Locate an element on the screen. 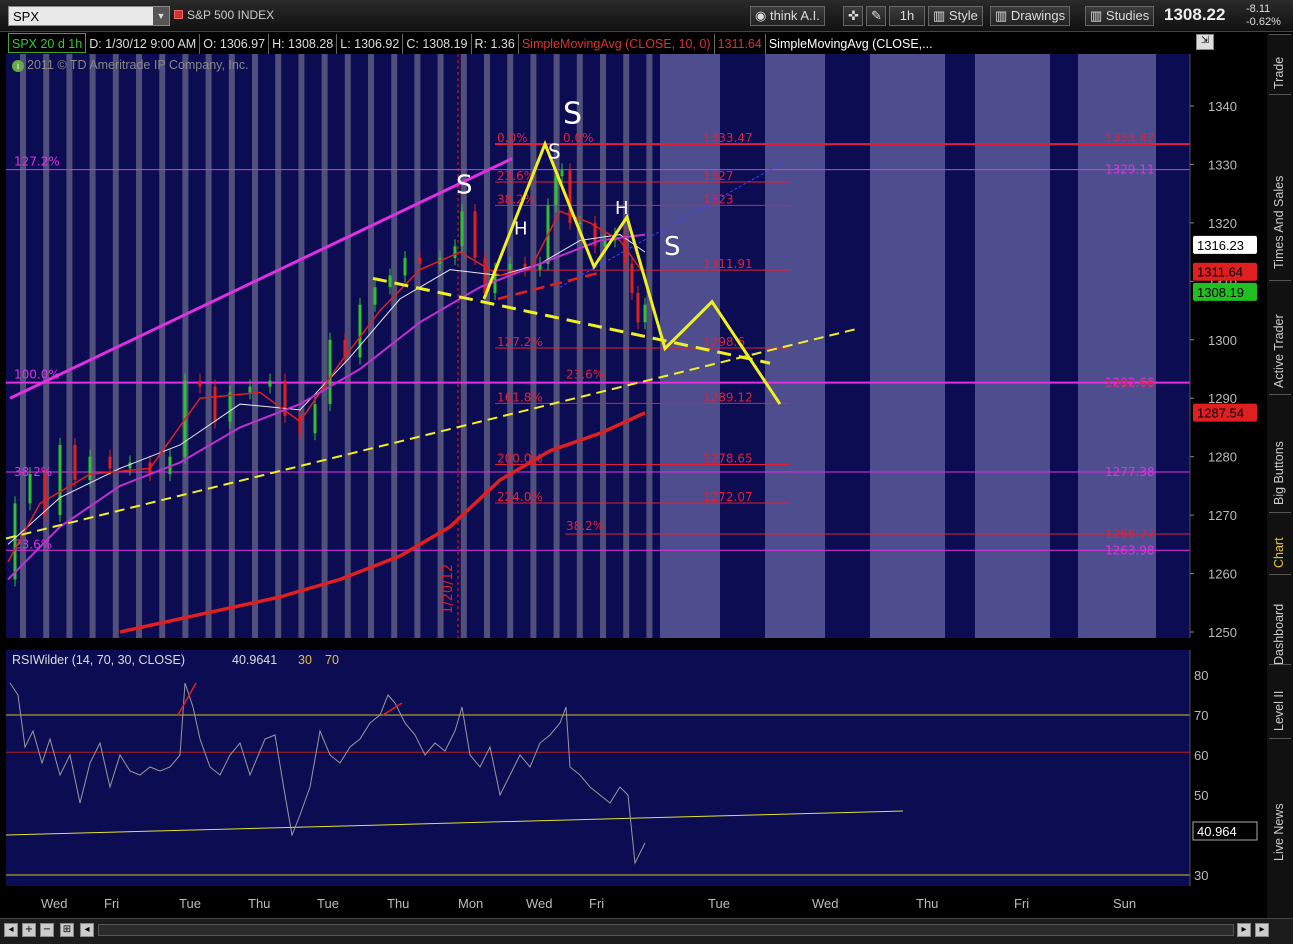 Image resolution: width=1293 pixels, height=944 pixels. symbol-period: SPX 20 d 1h is located at coordinates (47, 43).